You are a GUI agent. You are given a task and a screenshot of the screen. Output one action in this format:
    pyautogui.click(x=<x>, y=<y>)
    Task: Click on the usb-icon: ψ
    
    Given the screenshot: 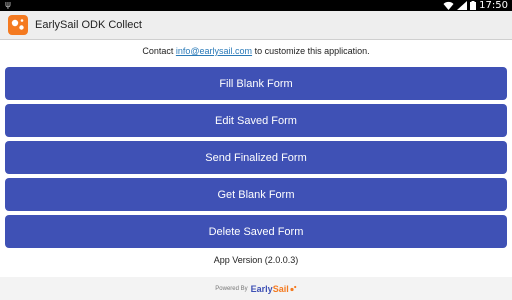 What is the action you would take?
    pyautogui.click(x=8, y=5)
    